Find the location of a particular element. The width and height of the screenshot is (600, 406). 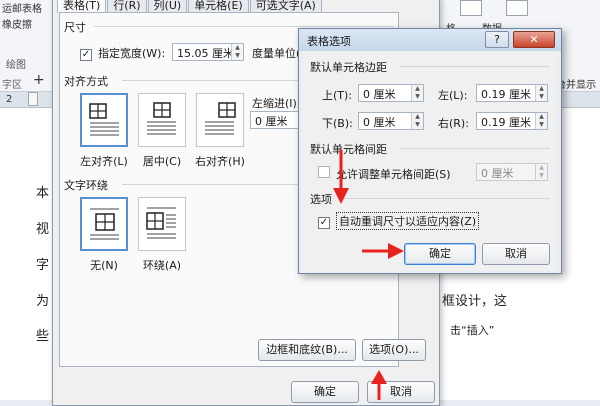

spacing-input: 0 厘米 ▲ ▼ is located at coordinates (512, 172).